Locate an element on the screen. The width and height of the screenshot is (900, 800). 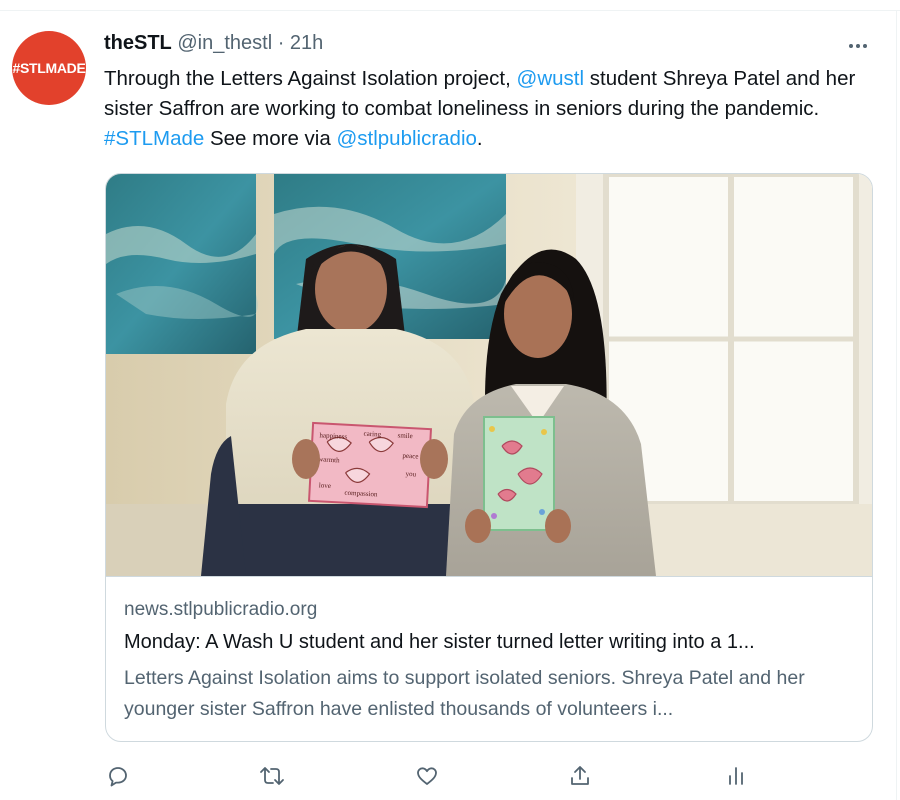
mention-link: @wustl is located at coordinates (551, 78).